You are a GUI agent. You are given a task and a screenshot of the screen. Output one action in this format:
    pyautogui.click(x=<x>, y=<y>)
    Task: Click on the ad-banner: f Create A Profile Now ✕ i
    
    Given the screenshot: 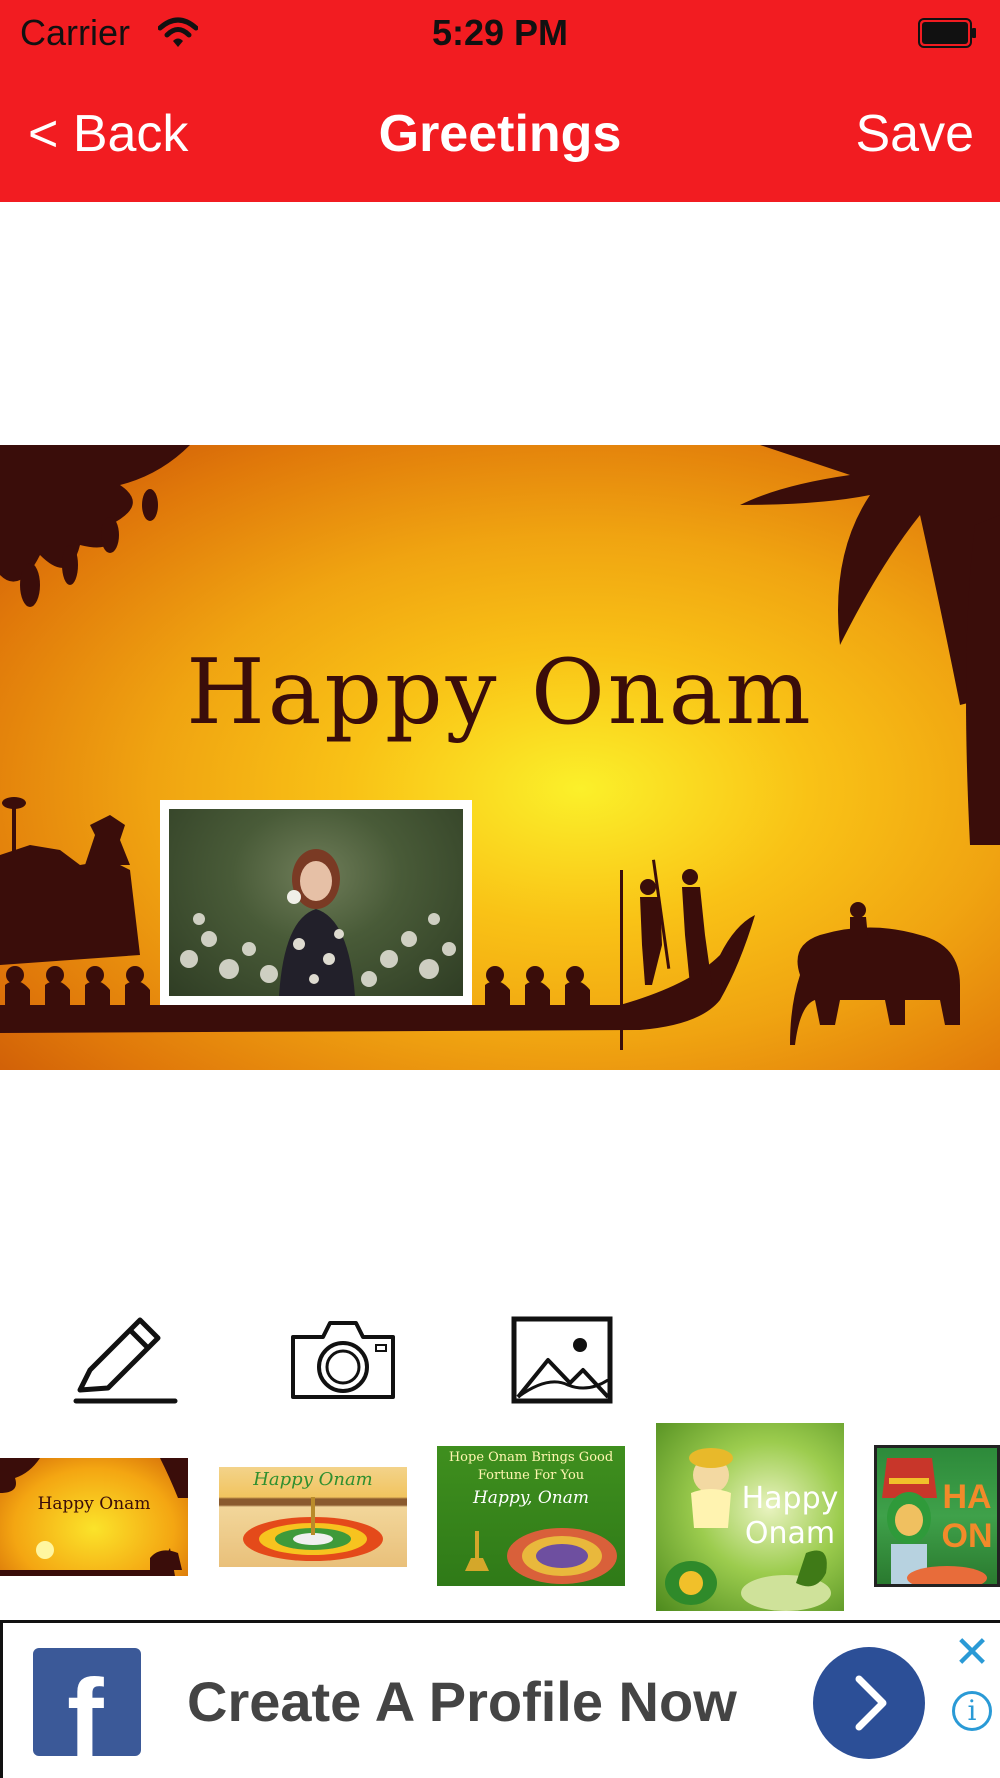 What is the action you would take?
    pyautogui.click(x=500, y=1699)
    